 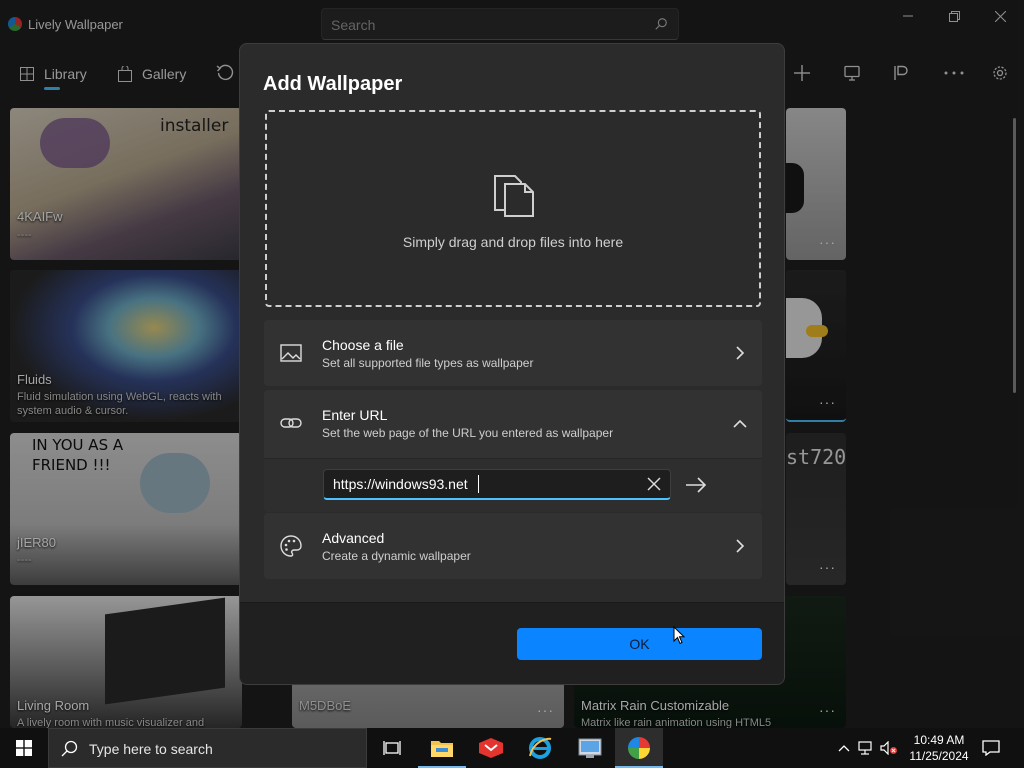 What do you see at coordinates (291, 423) in the screenshot?
I see `link-icon` at bounding box center [291, 423].